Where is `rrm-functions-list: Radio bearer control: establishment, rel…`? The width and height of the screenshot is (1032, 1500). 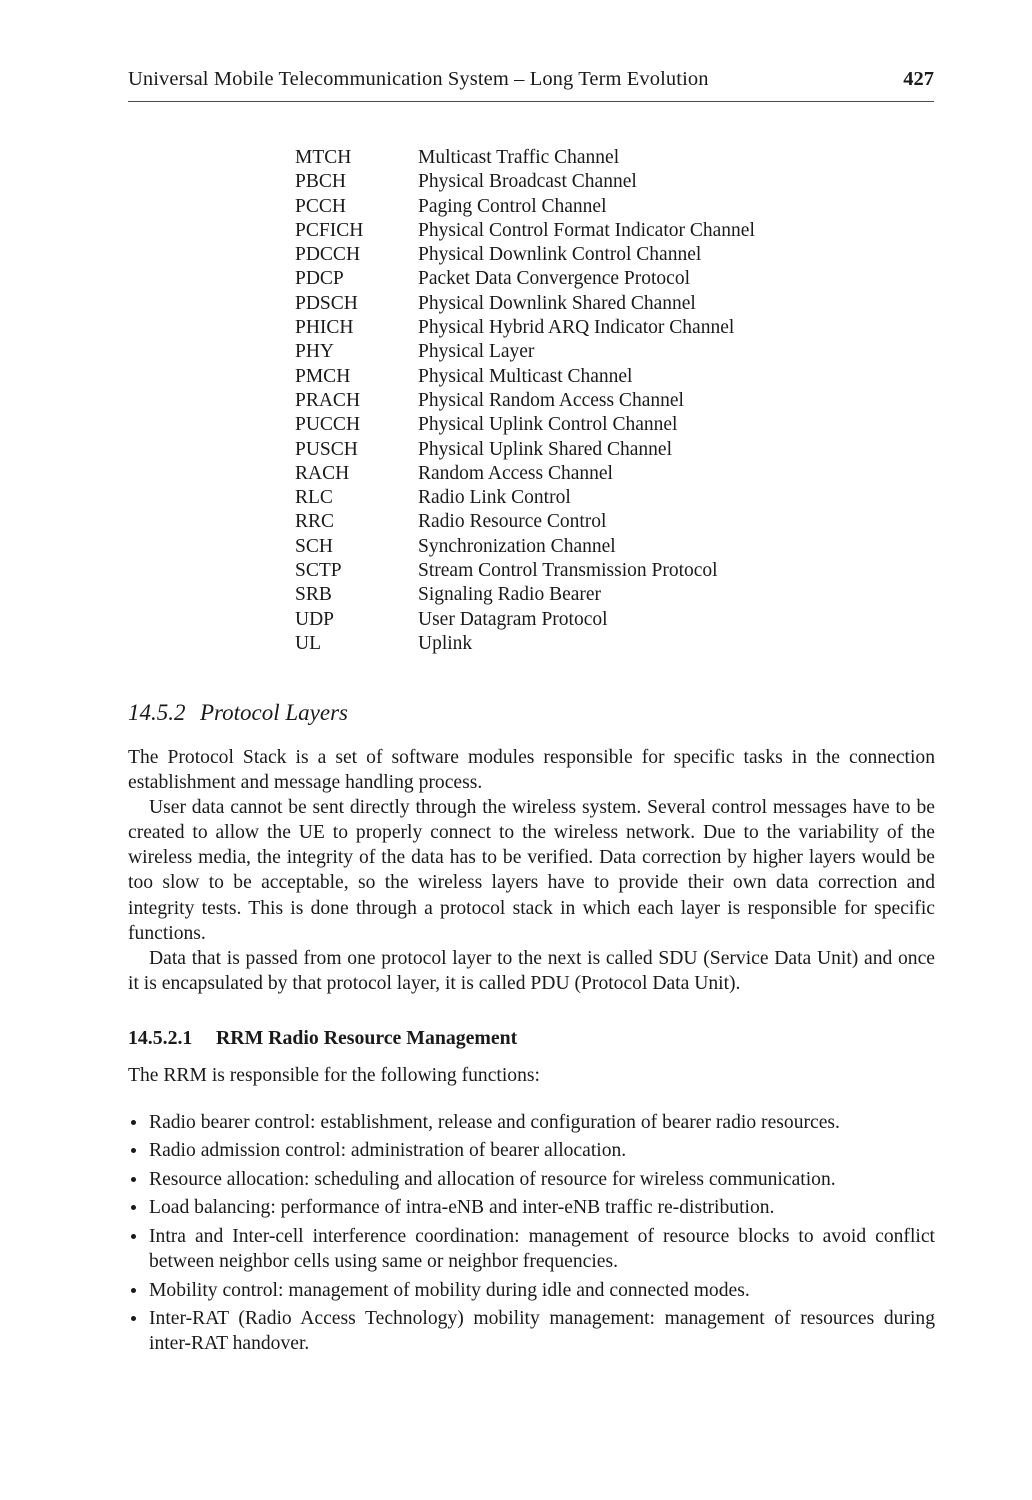 rrm-functions-list: Radio bearer control: establishment, rel… is located at coordinates (531, 1233).